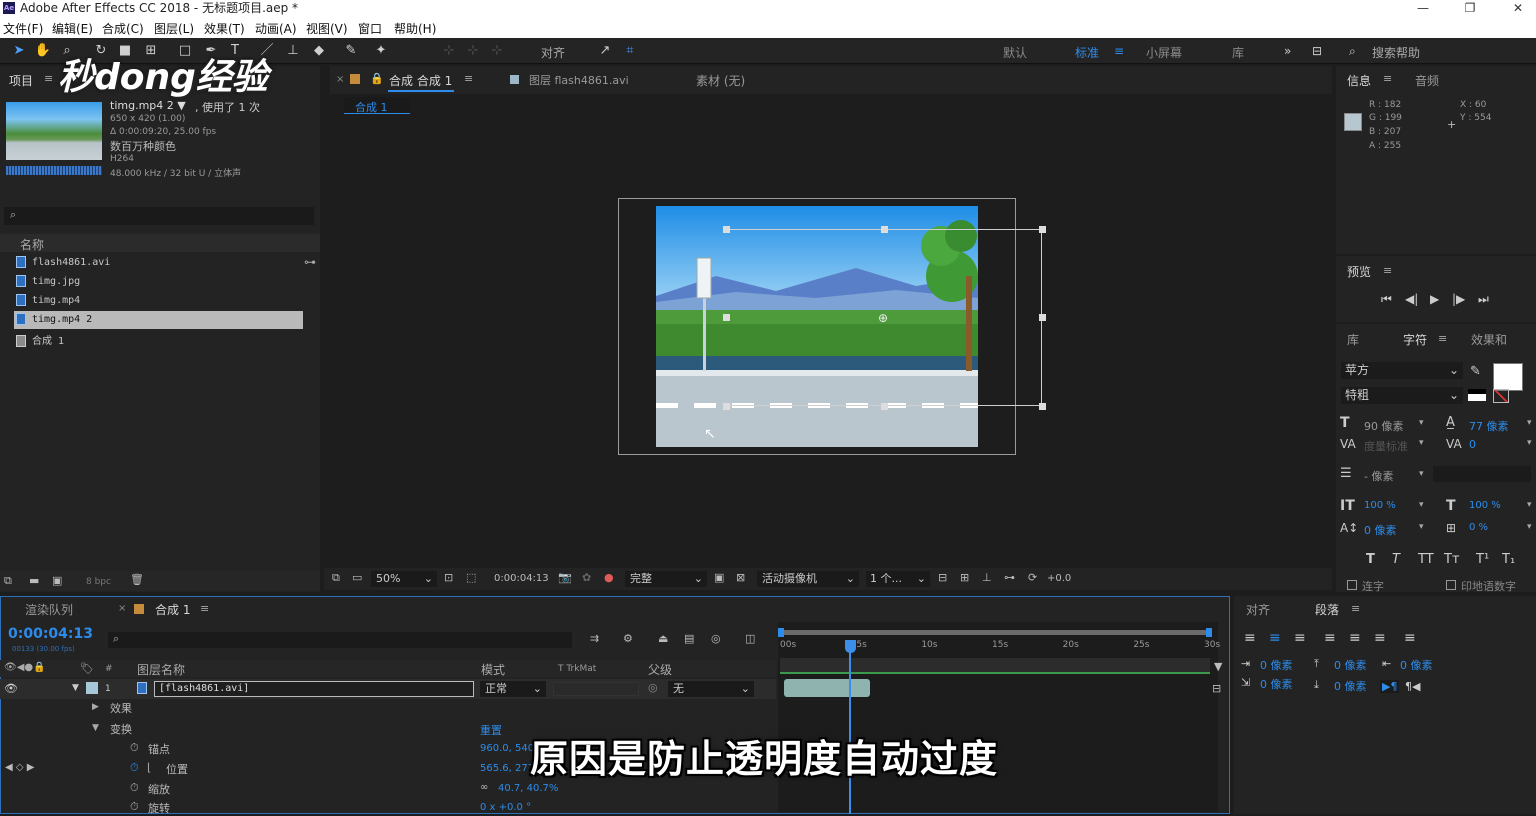 This screenshot has width=1536, height=816. I want to click on subscript-button: T₁, so click(1508, 559).